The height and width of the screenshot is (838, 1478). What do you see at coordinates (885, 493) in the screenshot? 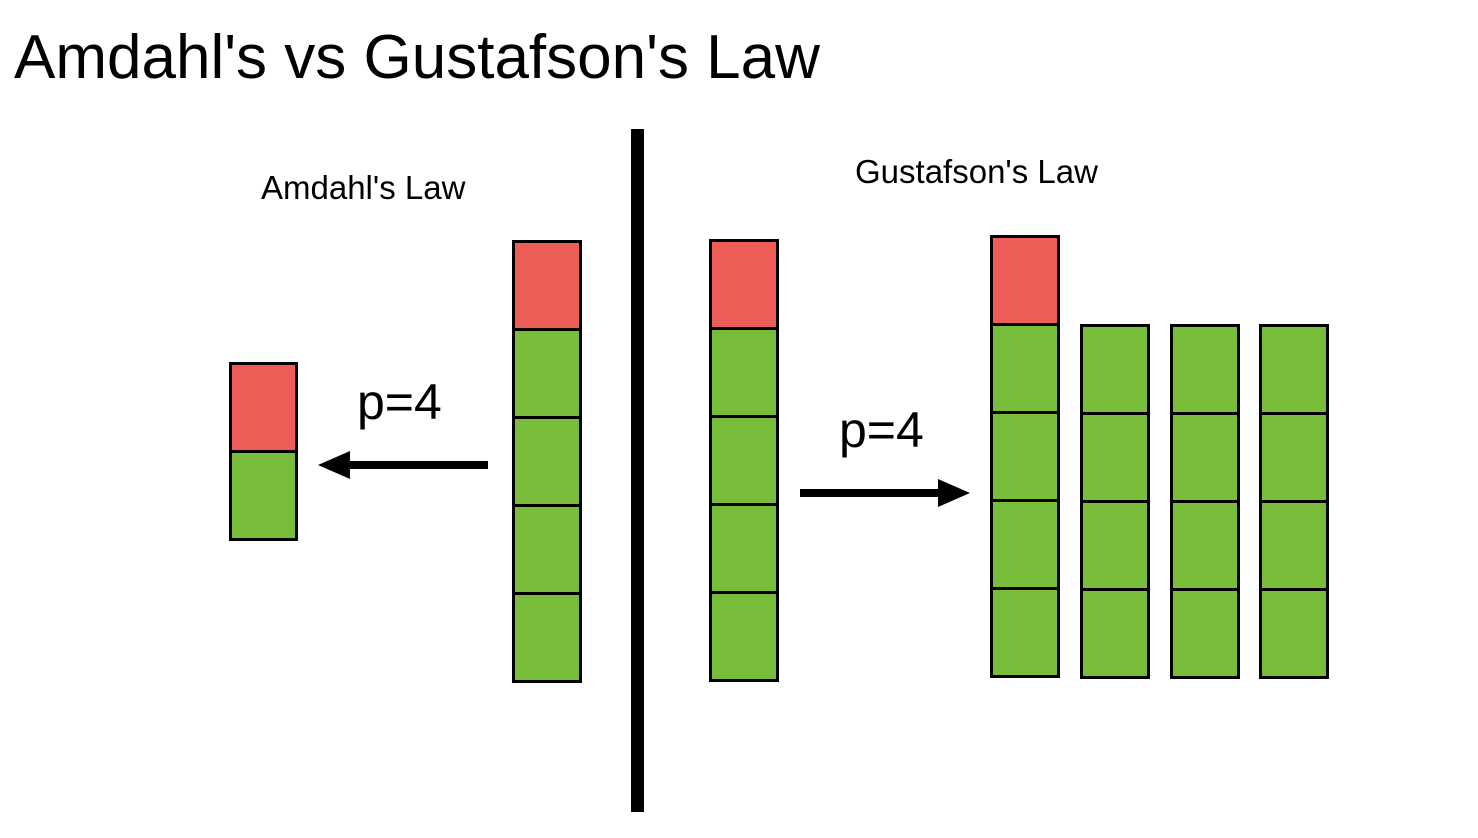
I see `gustafson-arrow-right-icon` at bounding box center [885, 493].